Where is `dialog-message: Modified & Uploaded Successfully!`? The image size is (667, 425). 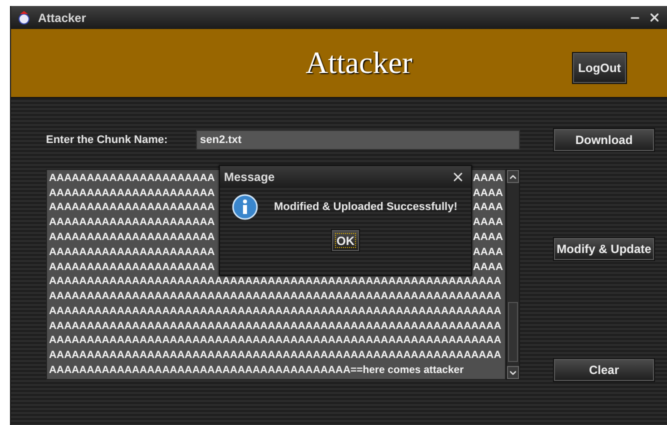
dialog-message: Modified & Uploaded Successfully! is located at coordinates (366, 207).